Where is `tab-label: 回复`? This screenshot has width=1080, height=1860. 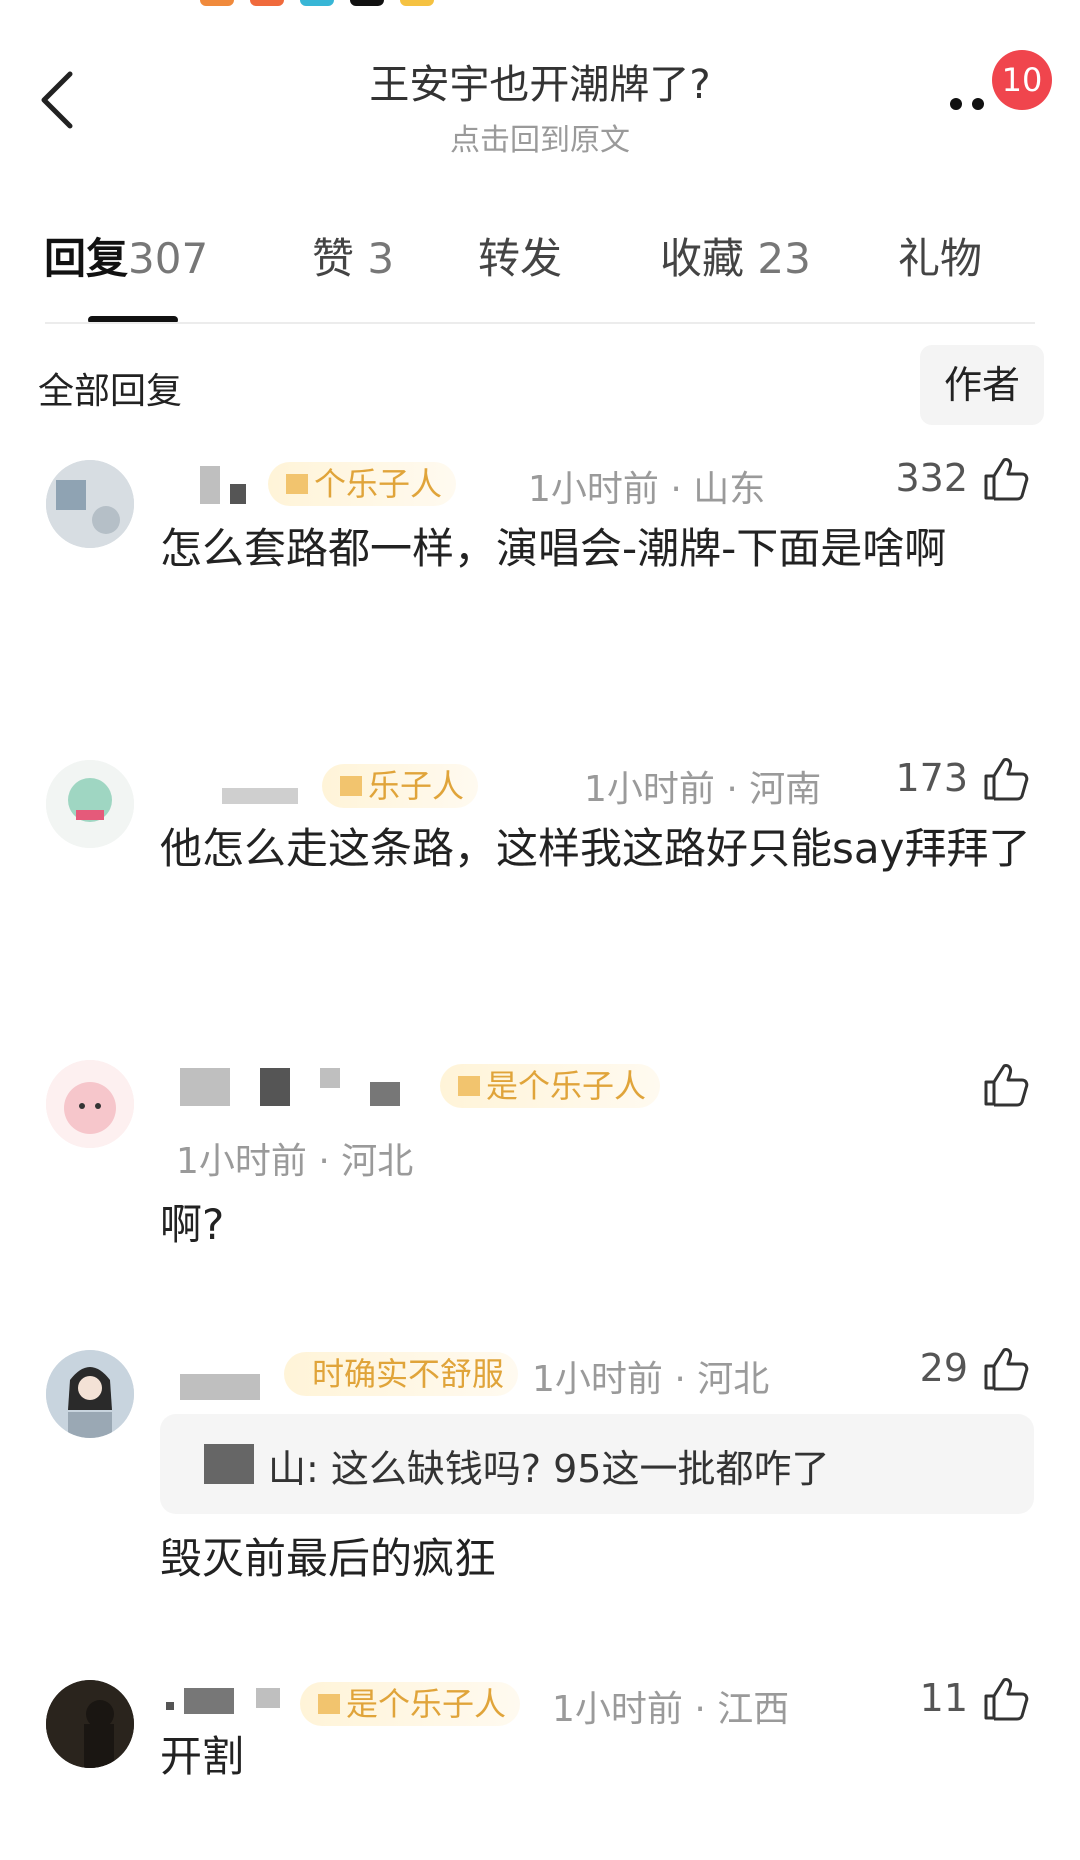 tab-label: 回复 is located at coordinates (86, 258).